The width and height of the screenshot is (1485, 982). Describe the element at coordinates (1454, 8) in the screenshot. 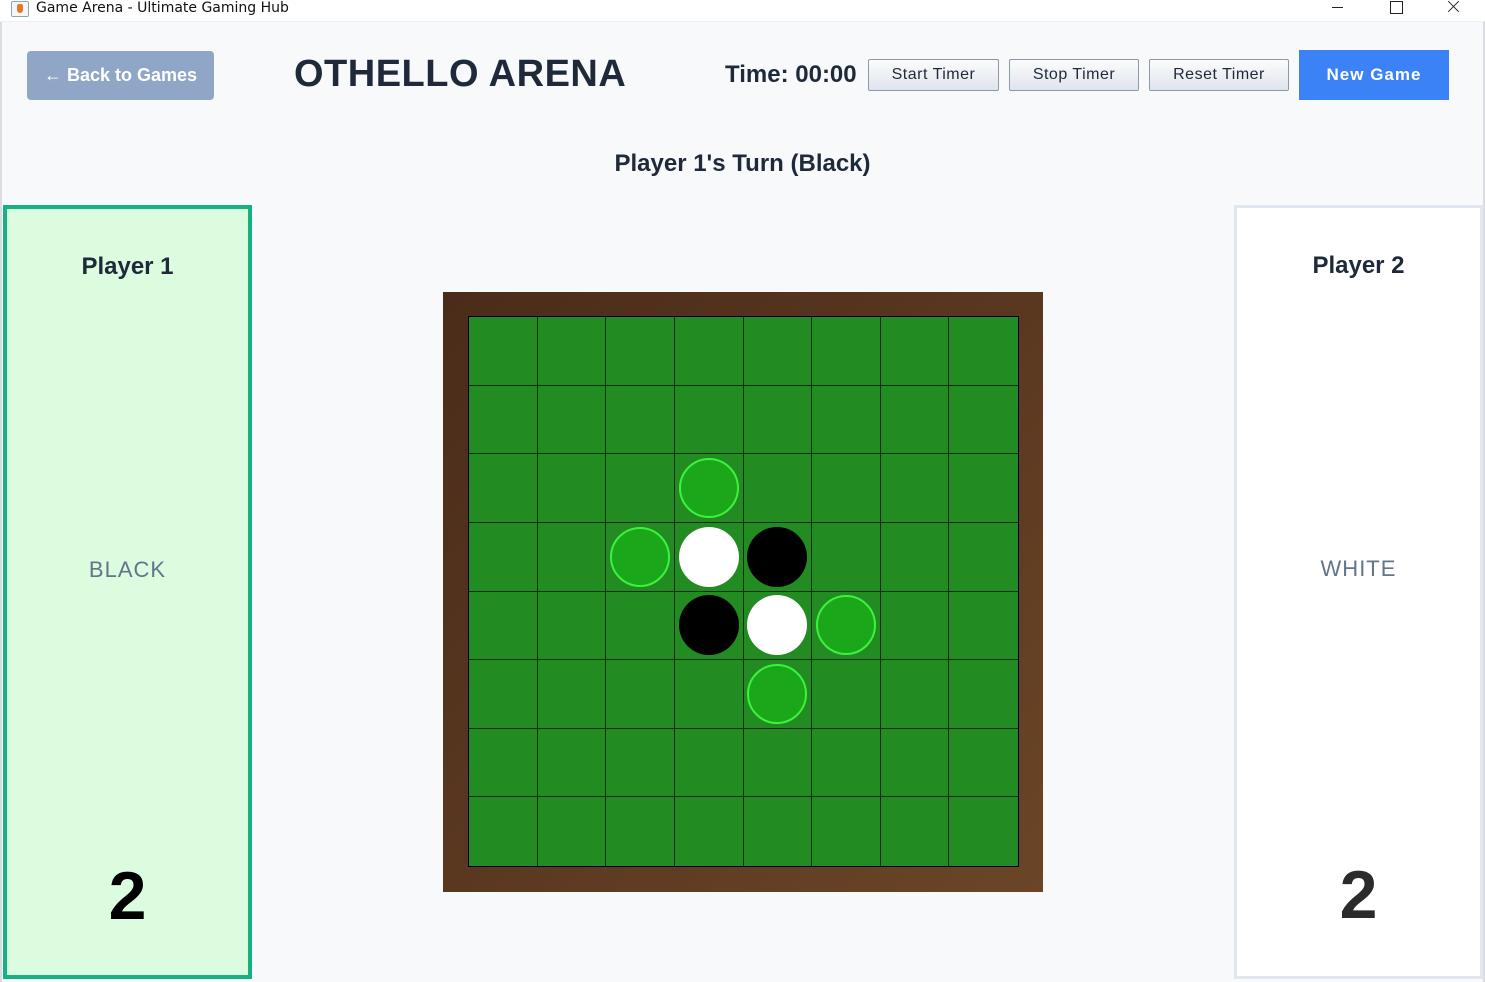

I see `close-icon` at that location.